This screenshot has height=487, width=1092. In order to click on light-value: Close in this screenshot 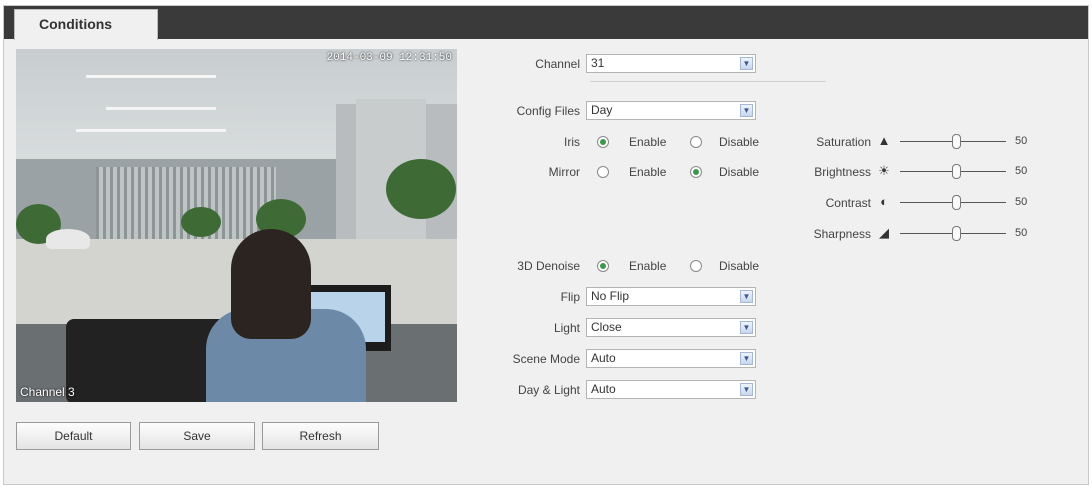, I will do `click(606, 327)`.